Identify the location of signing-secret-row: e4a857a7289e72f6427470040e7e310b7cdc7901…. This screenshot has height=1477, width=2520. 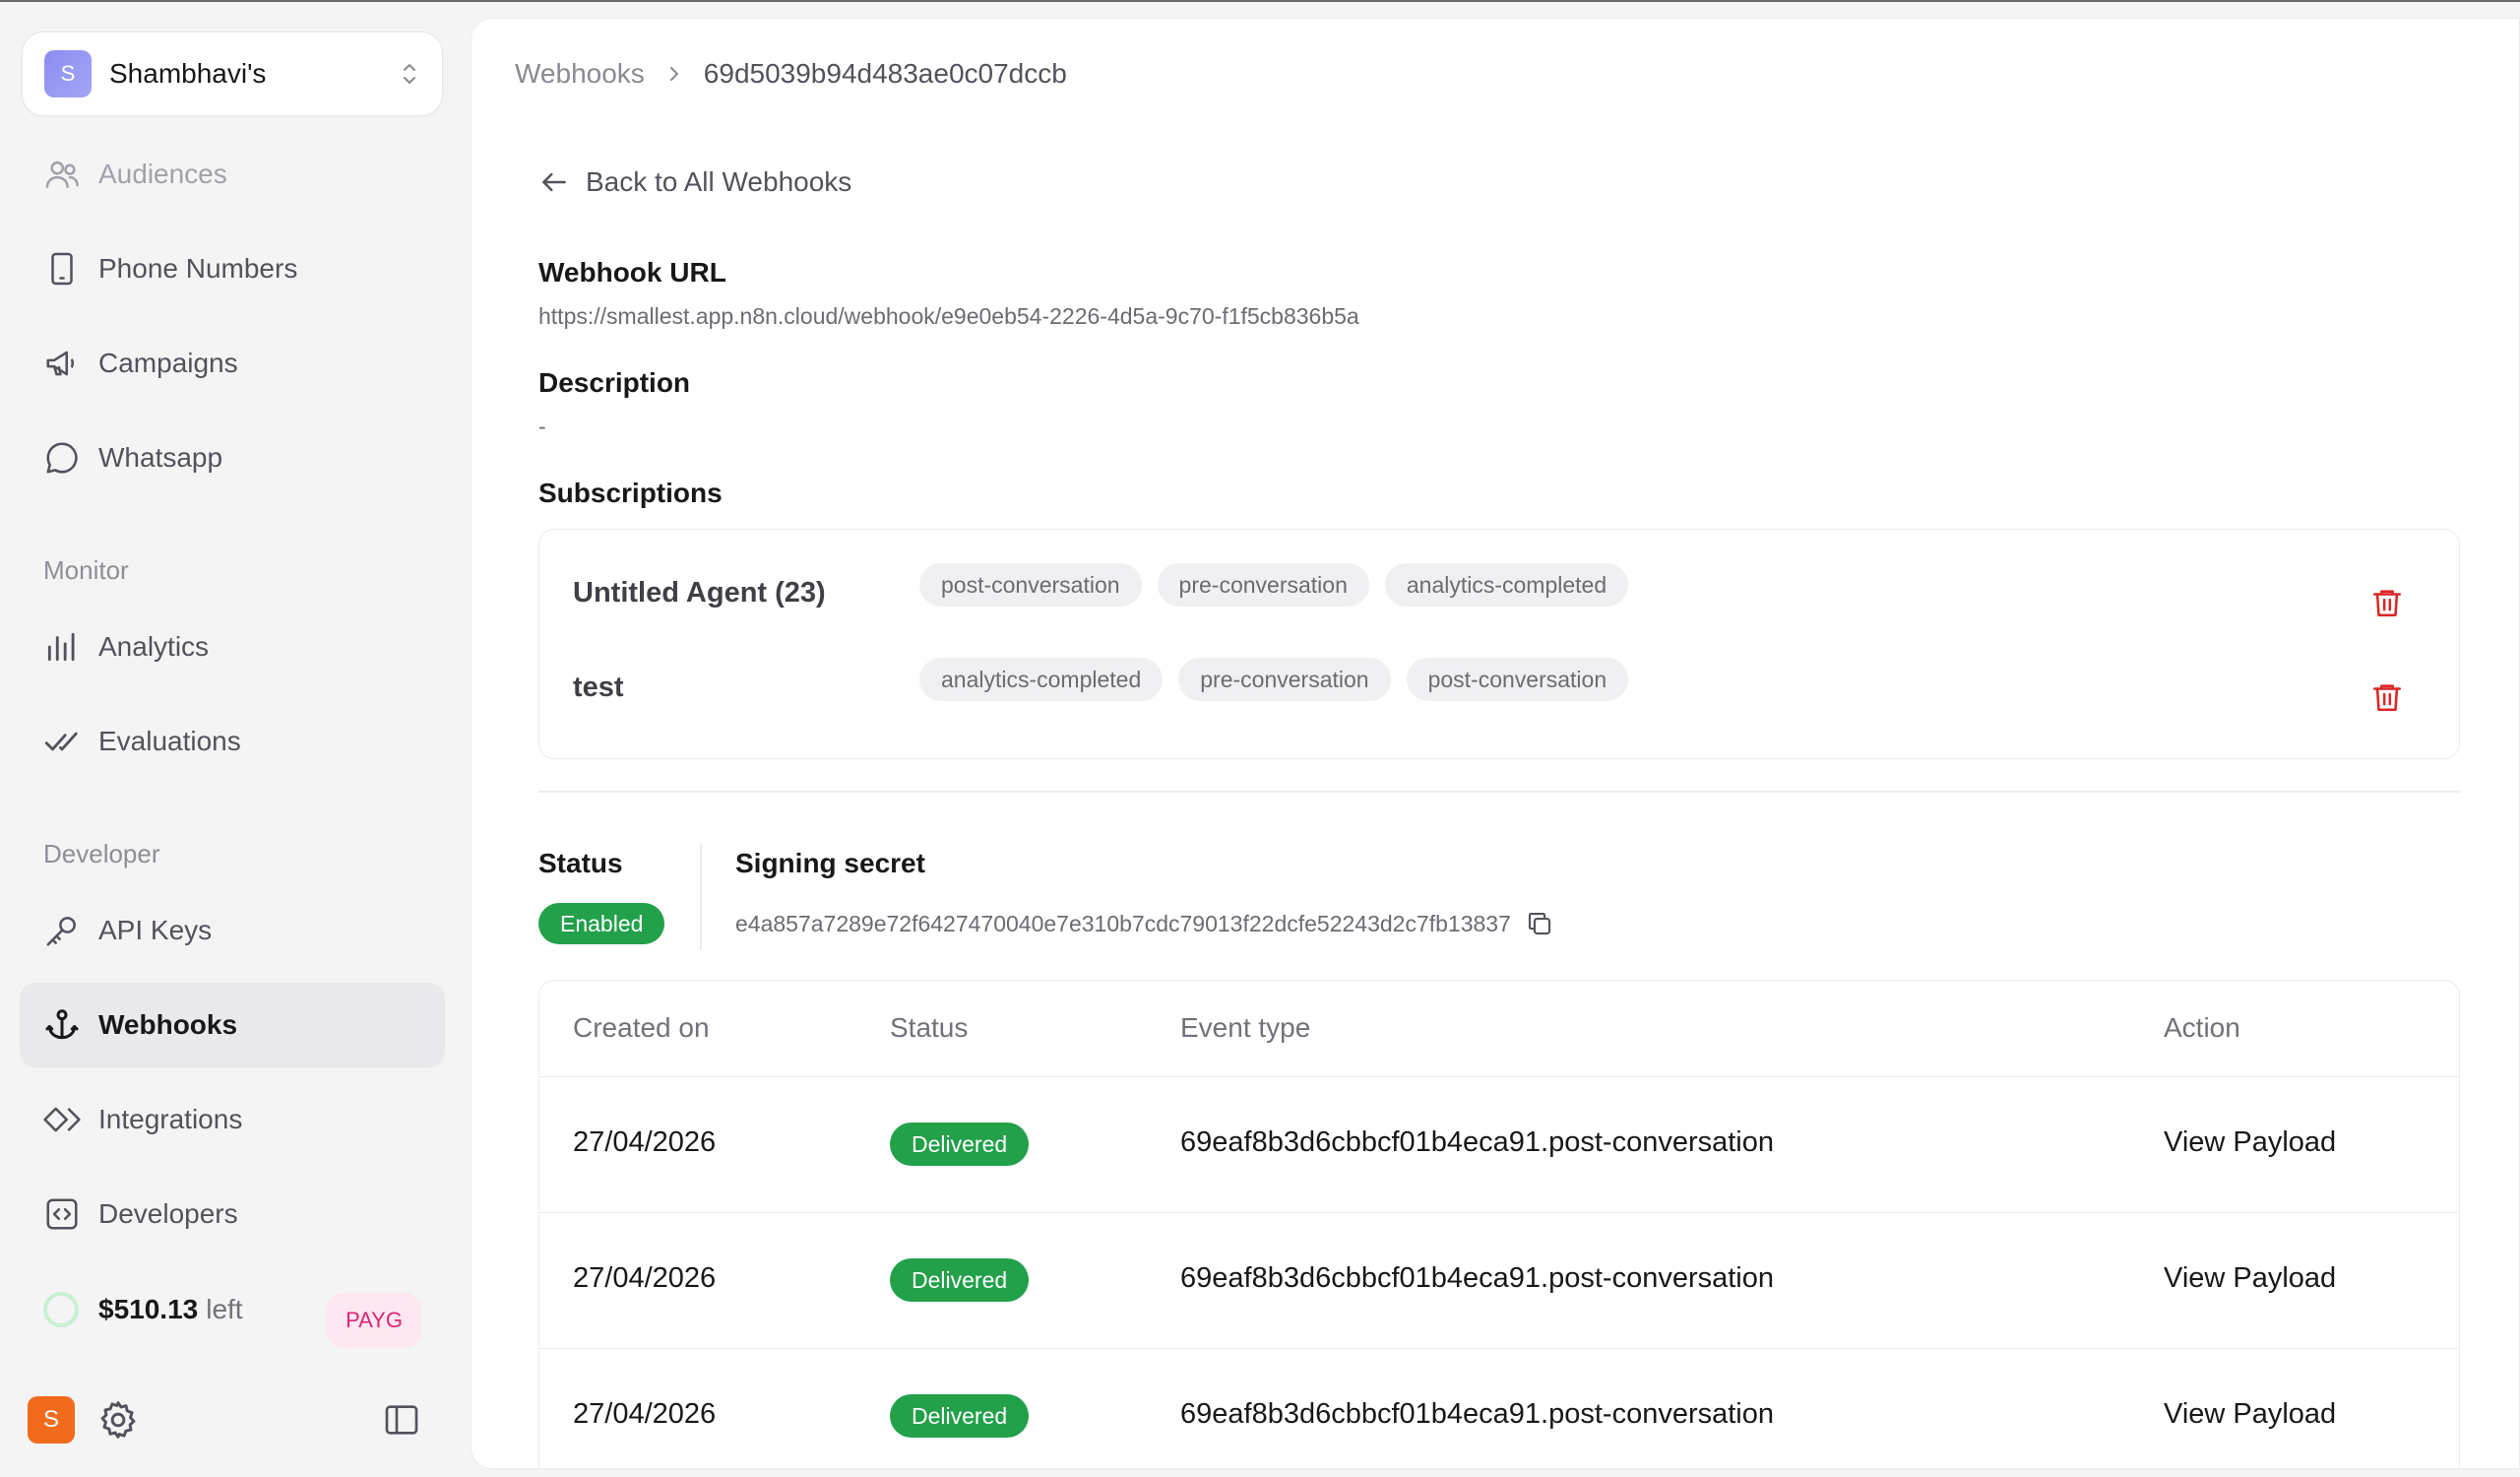
(1144, 923).